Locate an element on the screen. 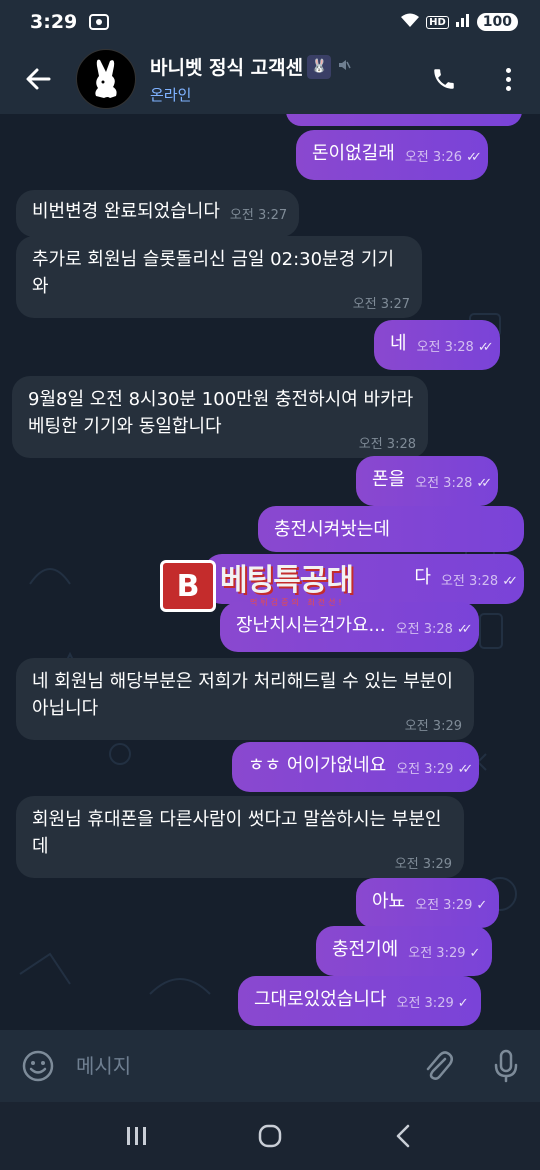  message-text: 돈이없길래 is located at coordinates (353, 153).